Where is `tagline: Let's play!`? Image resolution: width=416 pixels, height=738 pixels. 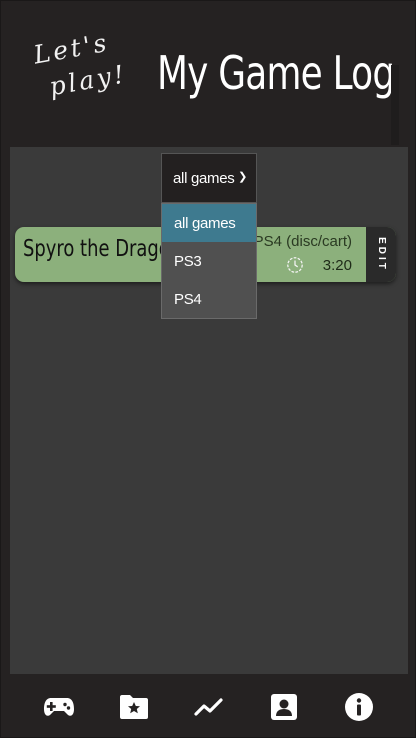 tagline: Let's play! is located at coordinates (86, 64).